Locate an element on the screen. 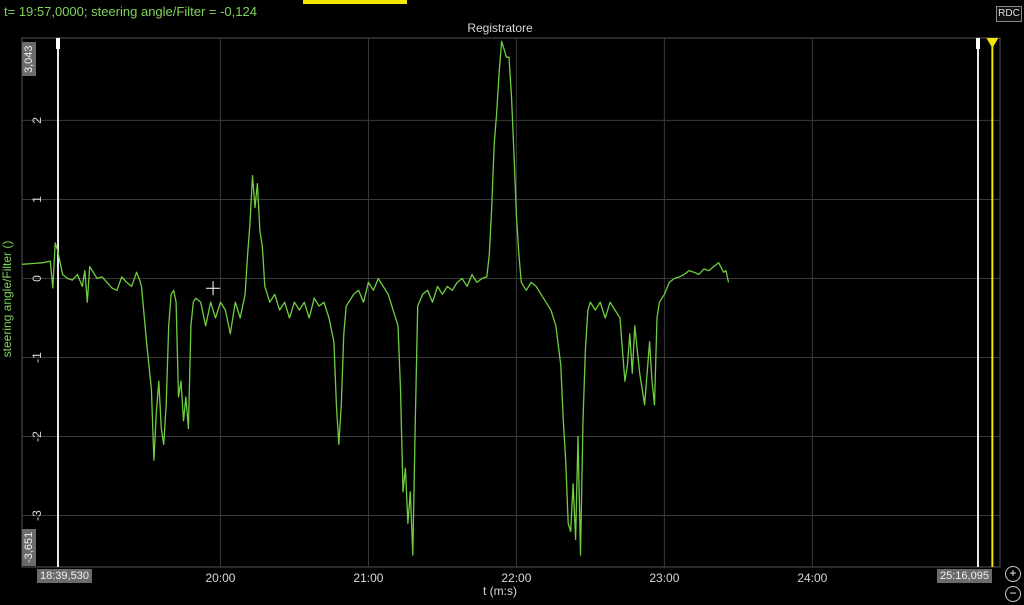 Image resolution: width=1024 pixels, height=605 pixels. start-marker-handle is located at coordinates (58, 43).